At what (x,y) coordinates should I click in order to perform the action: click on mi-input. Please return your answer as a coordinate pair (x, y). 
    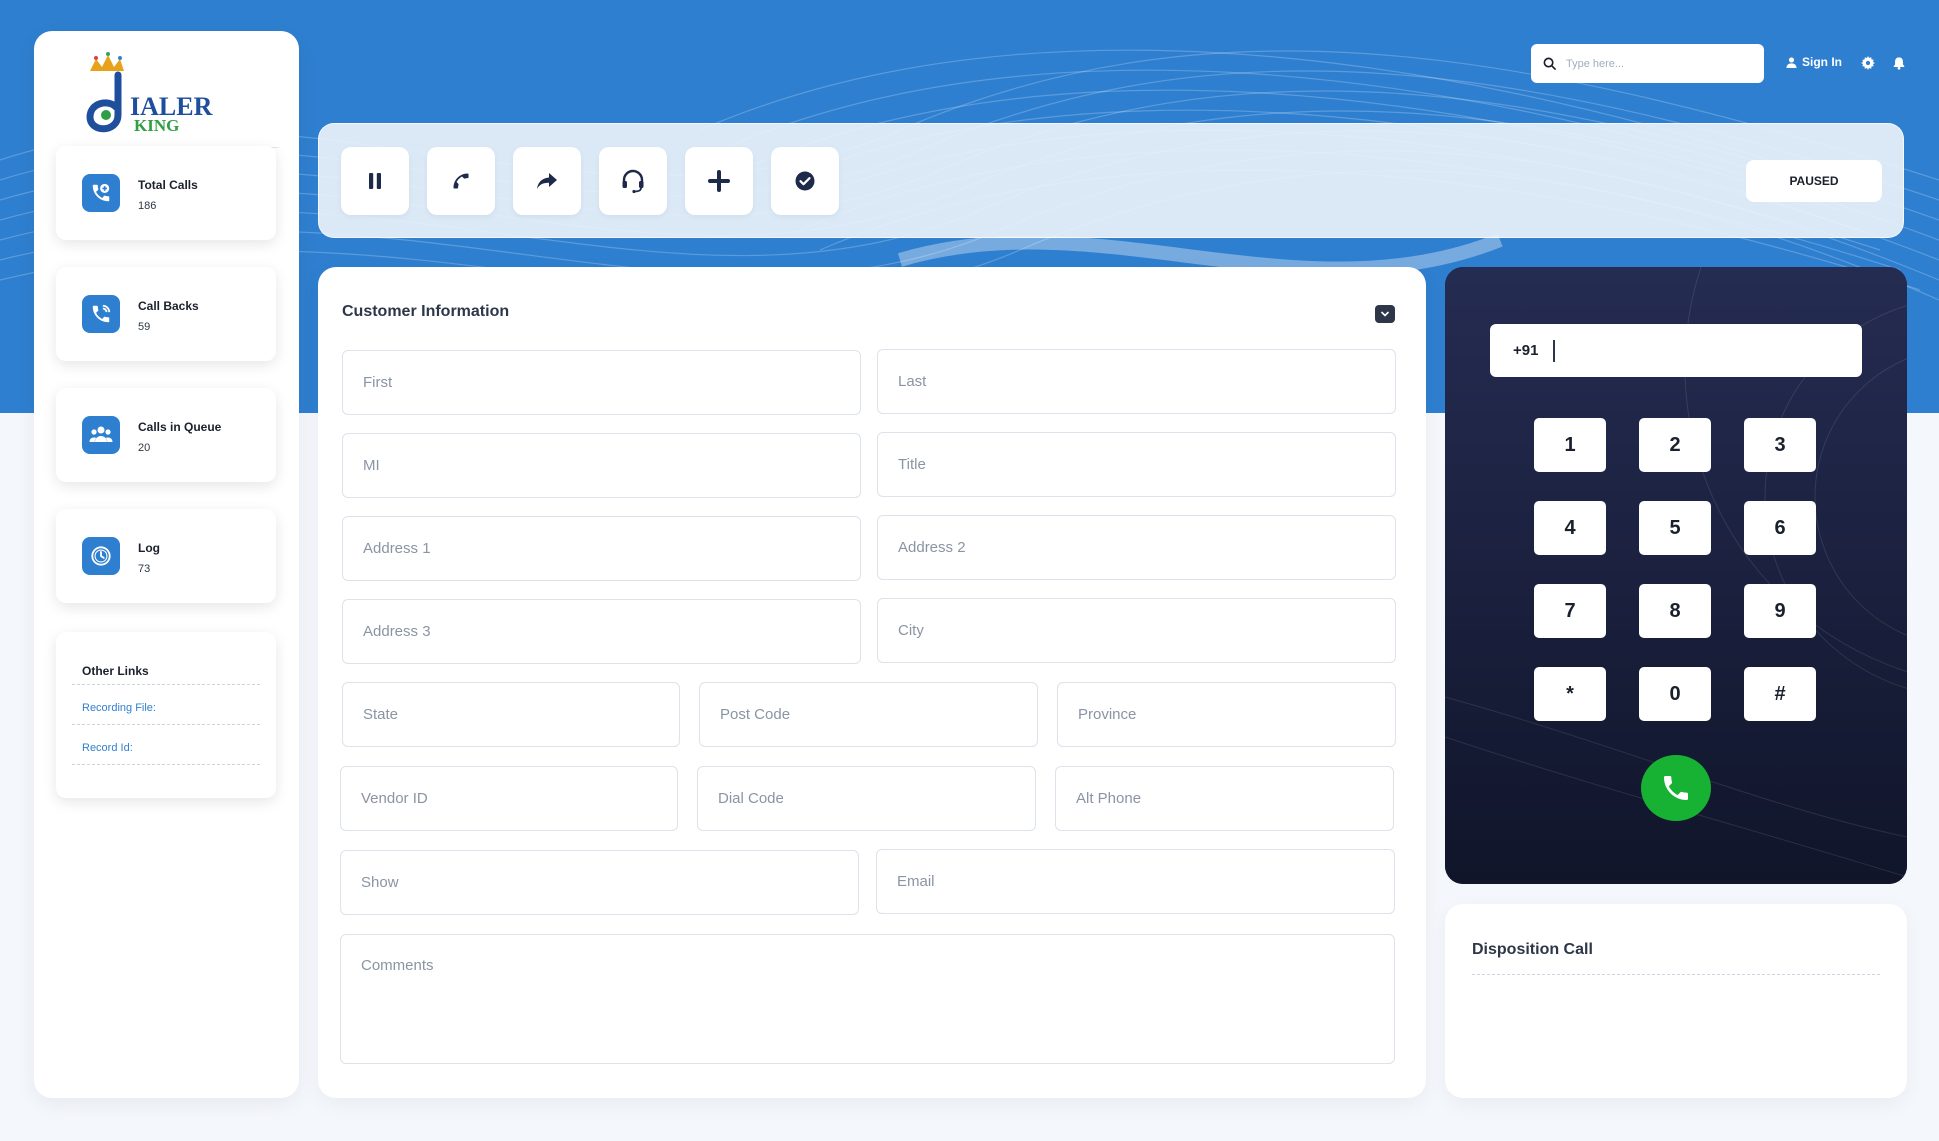
    Looking at the image, I should click on (601, 465).